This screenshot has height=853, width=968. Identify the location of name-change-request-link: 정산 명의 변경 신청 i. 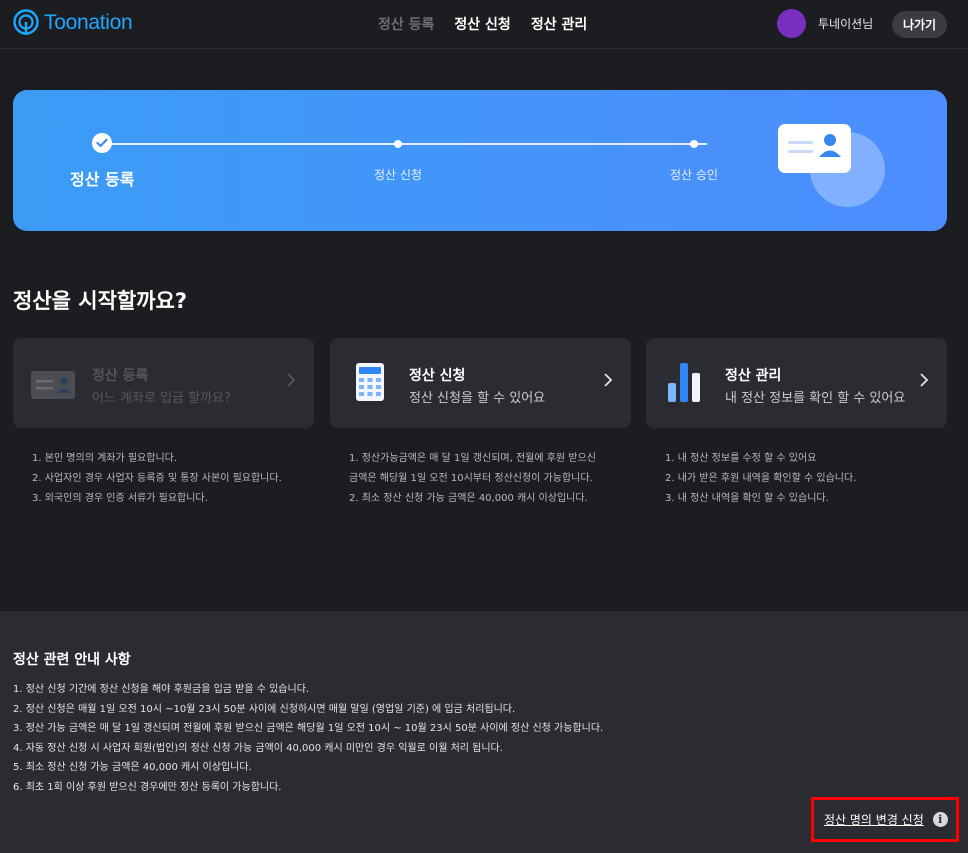
(885, 819).